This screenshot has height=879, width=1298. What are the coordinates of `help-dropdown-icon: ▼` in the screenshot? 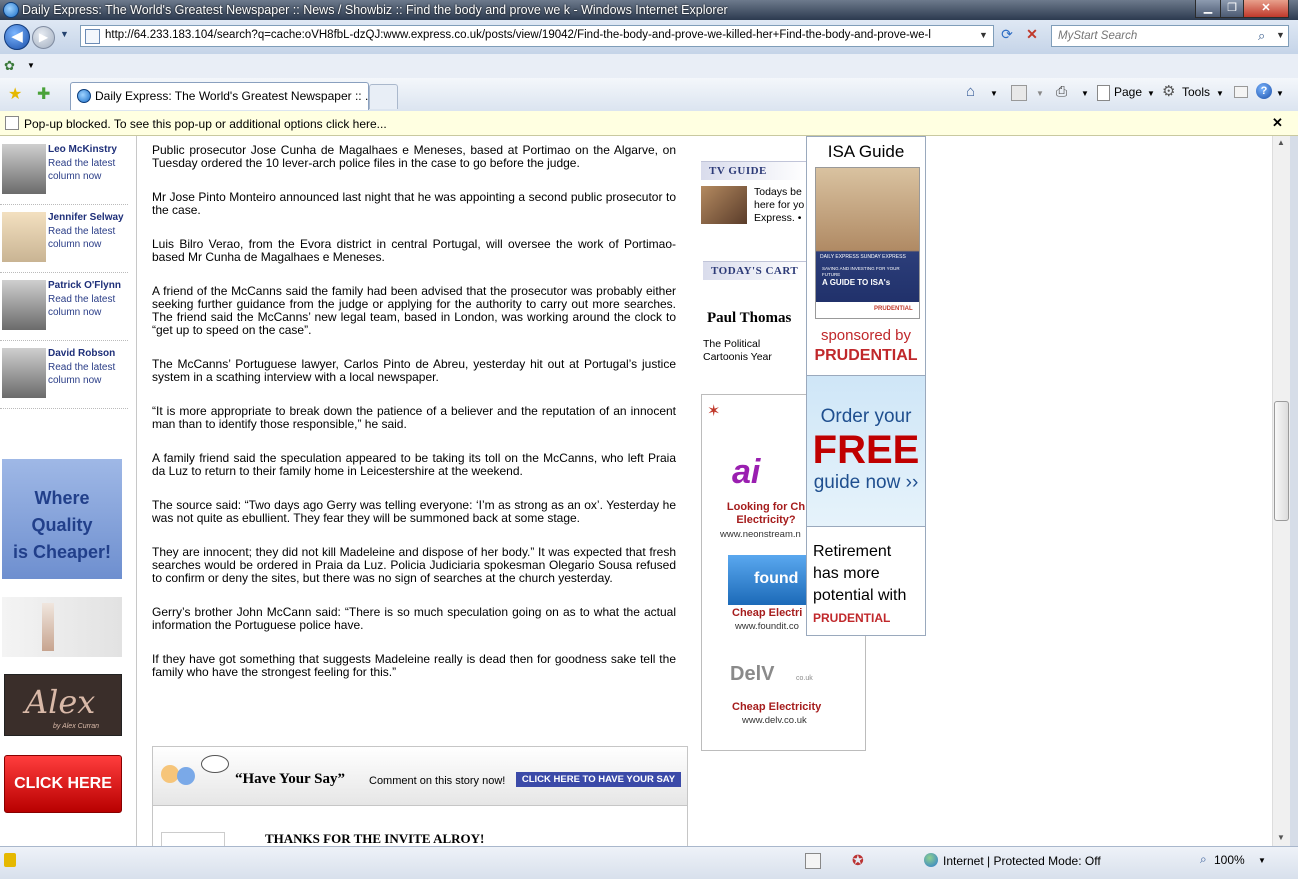 It's located at (1280, 93).